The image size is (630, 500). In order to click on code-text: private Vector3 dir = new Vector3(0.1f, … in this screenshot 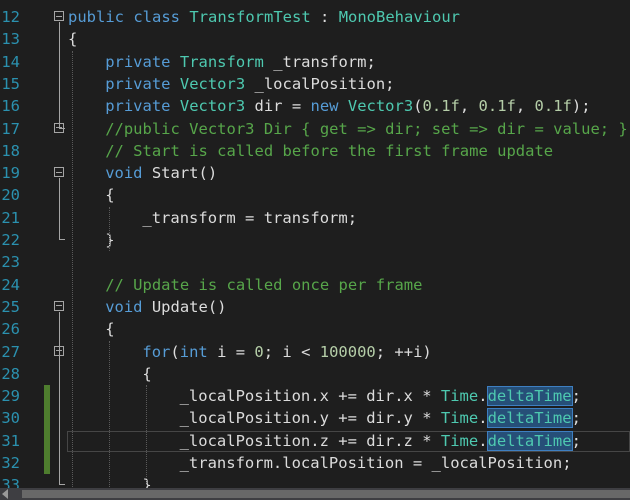, I will do `click(347, 106)`.